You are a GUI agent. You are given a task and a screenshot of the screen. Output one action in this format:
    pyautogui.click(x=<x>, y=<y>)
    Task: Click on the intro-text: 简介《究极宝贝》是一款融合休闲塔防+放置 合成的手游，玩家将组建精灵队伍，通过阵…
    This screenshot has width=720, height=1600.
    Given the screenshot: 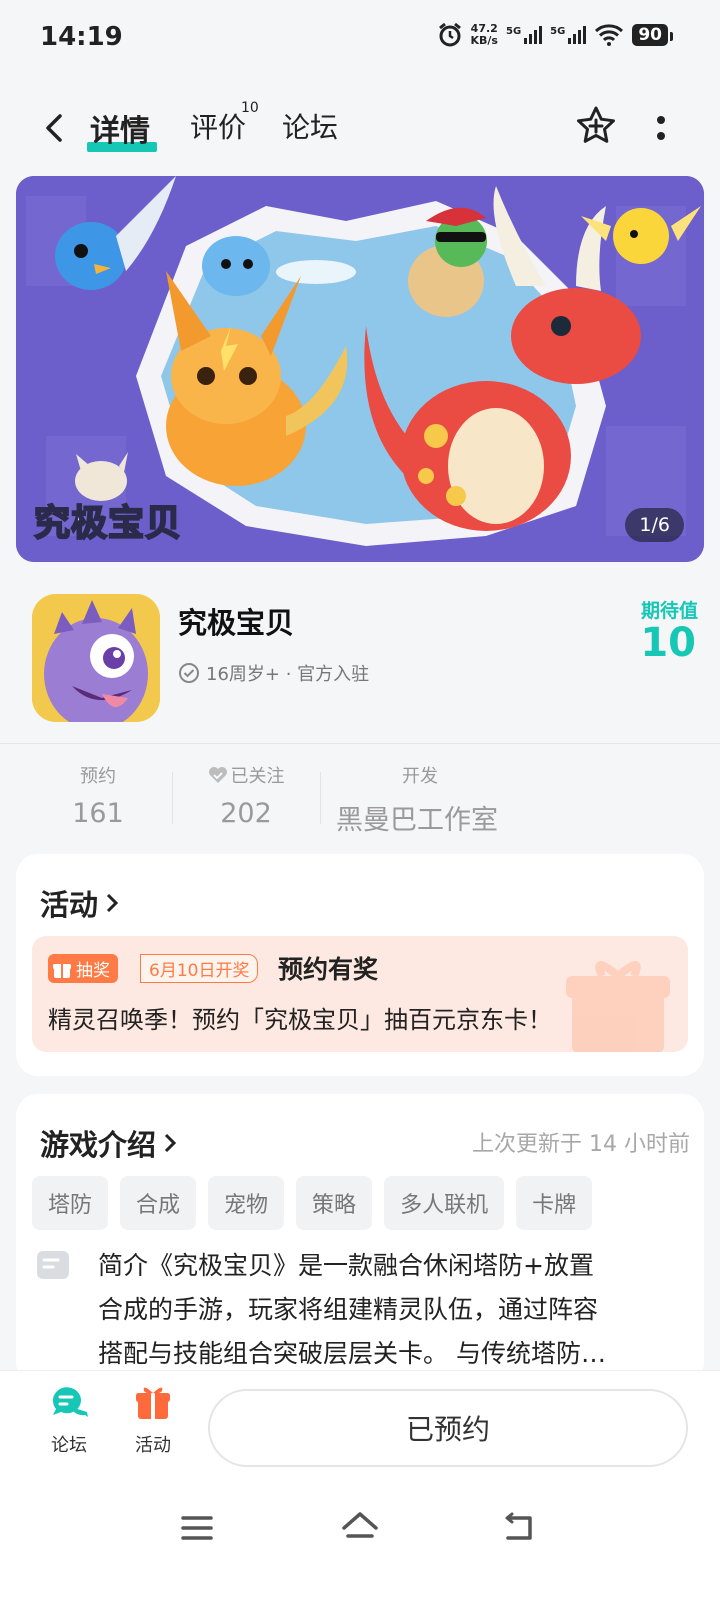 What is the action you would take?
    pyautogui.click(x=388, y=1310)
    